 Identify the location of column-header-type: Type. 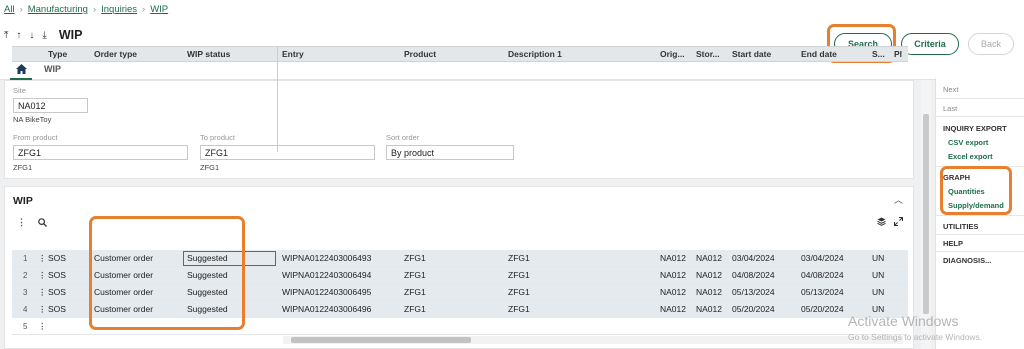
(57, 54).